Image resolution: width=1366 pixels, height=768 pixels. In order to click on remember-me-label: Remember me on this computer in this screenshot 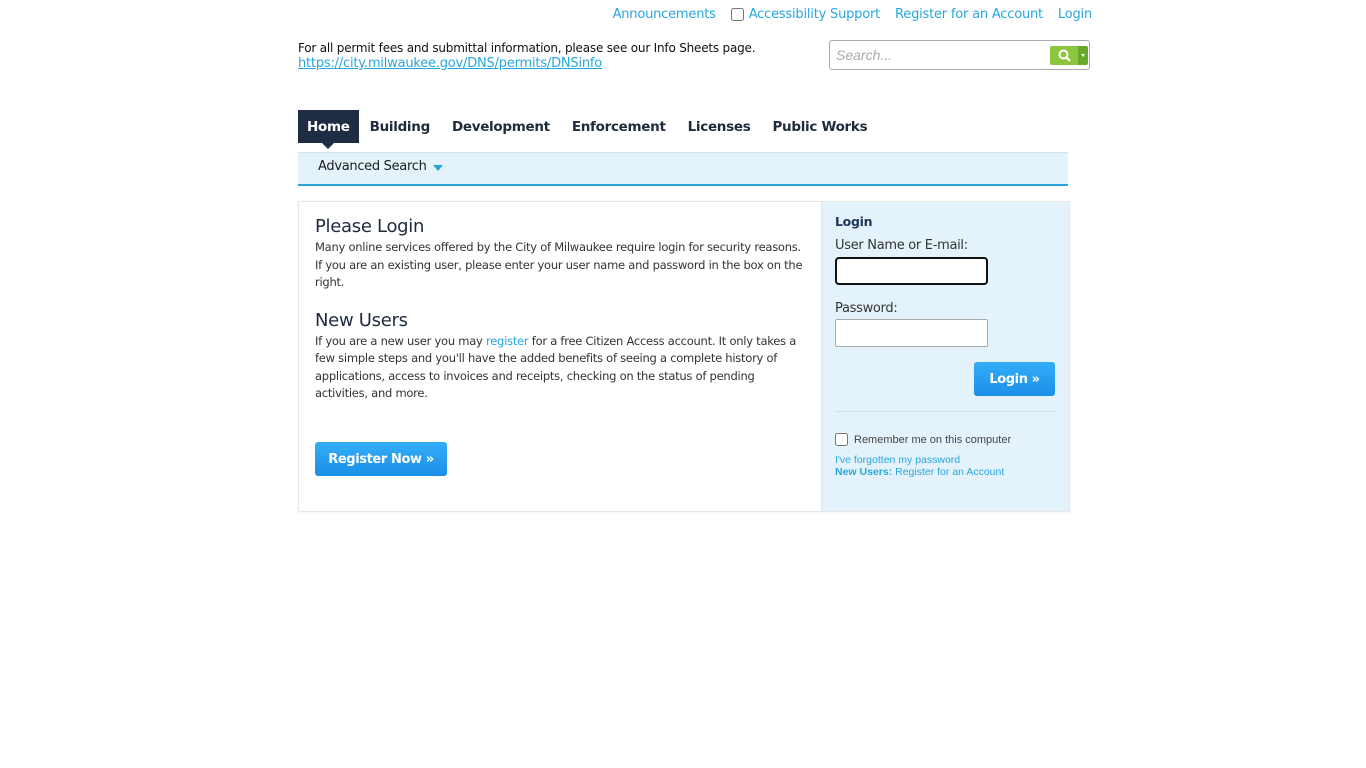, I will do `click(933, 439)`.